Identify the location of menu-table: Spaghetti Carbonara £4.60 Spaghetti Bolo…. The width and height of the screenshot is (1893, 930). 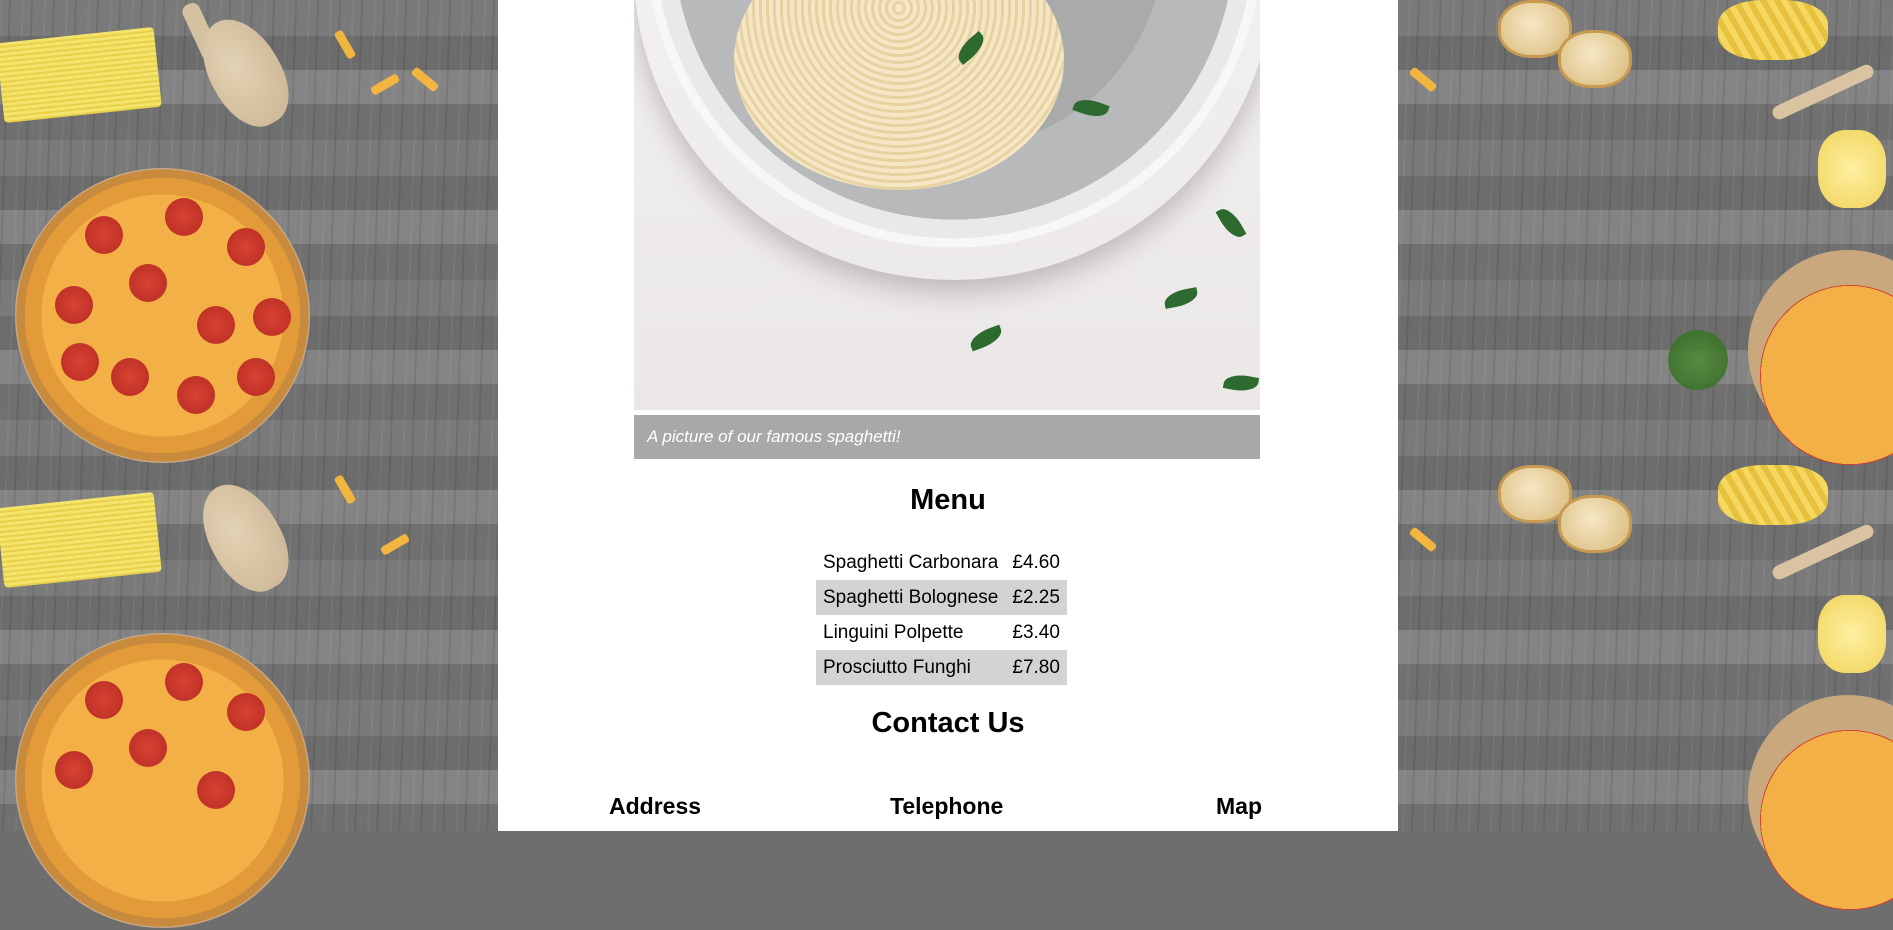
(941, 615).